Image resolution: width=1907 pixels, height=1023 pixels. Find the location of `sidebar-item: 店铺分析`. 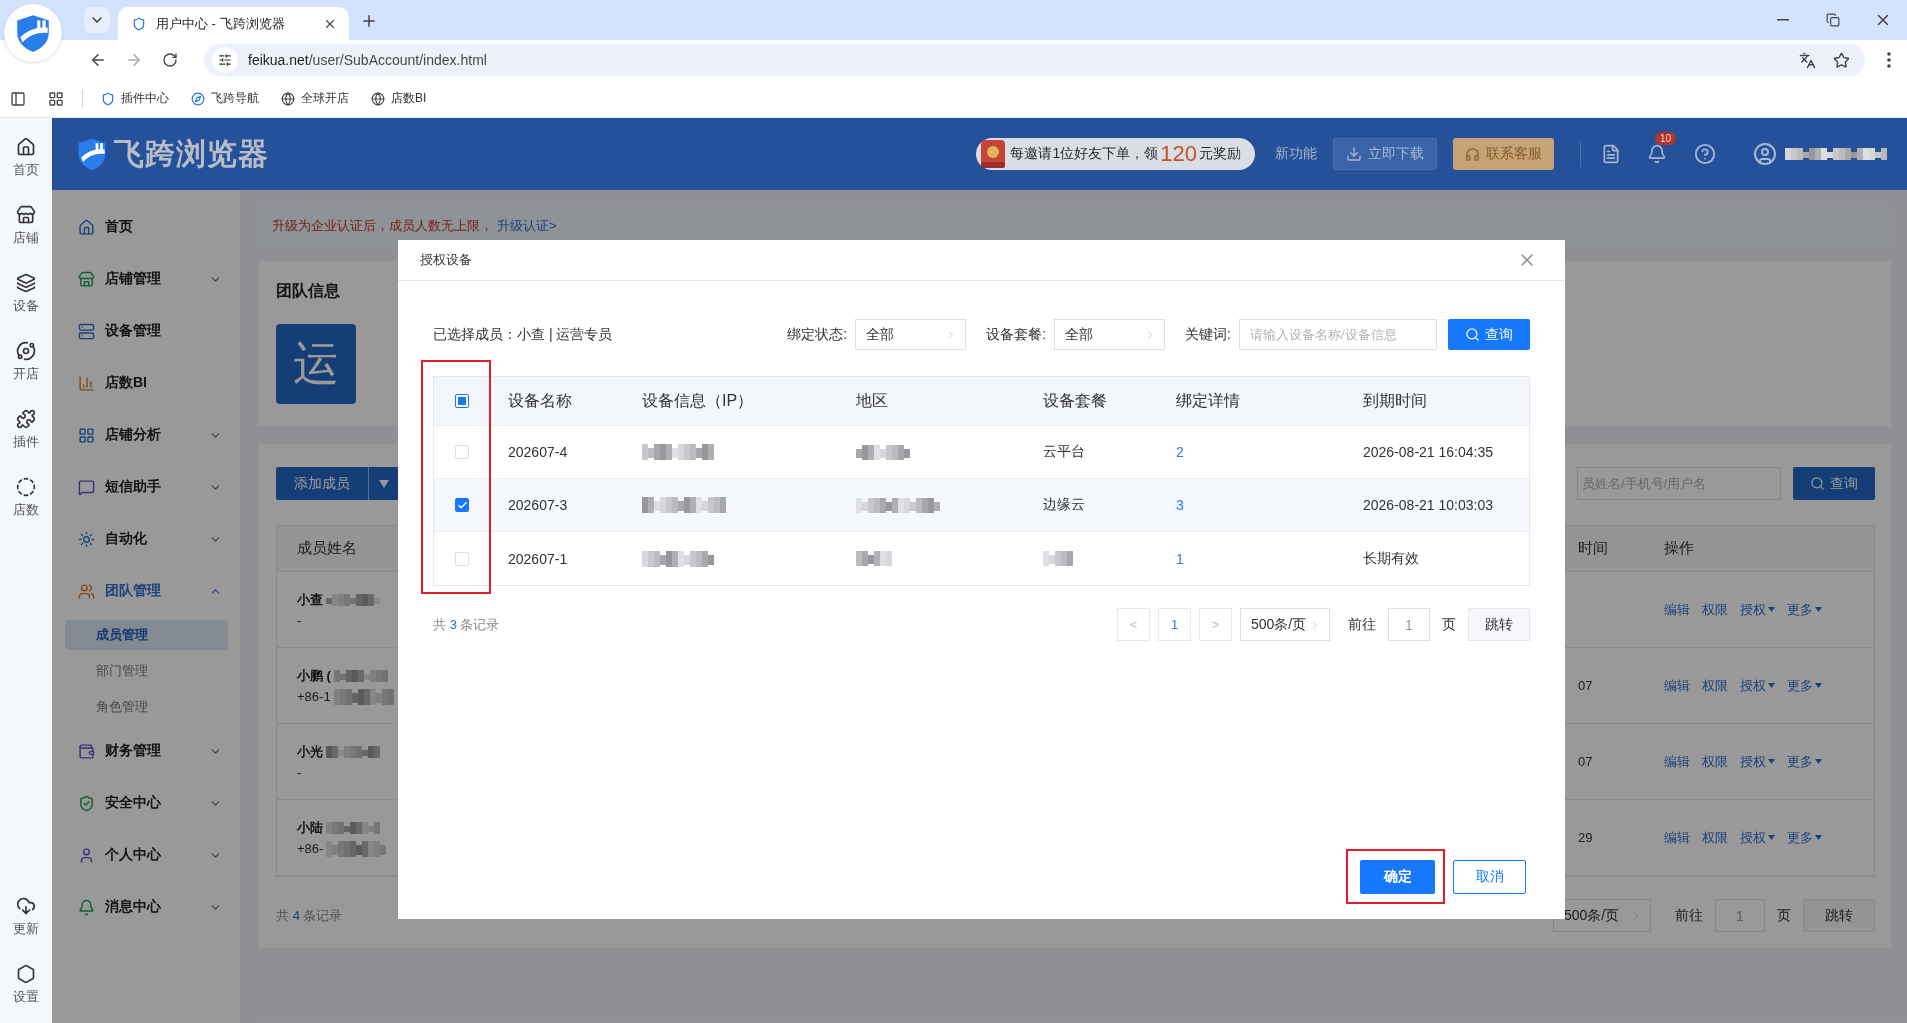

sidebar-item: 店铺分析 is located at coordinates (146, 435).